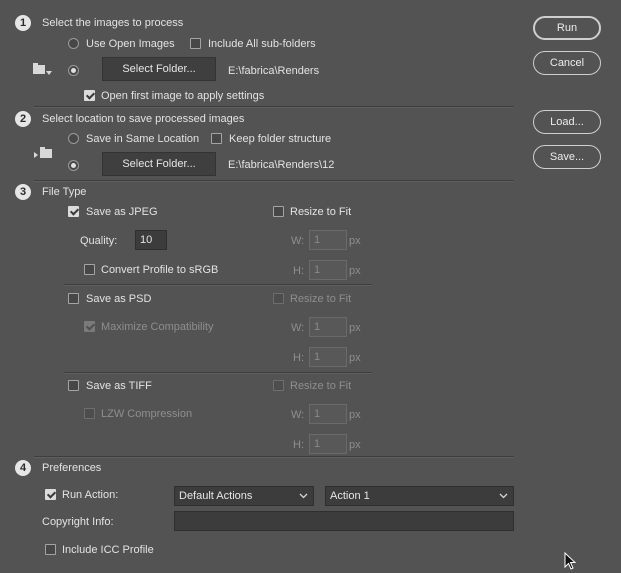 The height and width of the screenshot is (573, 621). I want to click on mouse-cursor-icon, so click(570, 561).